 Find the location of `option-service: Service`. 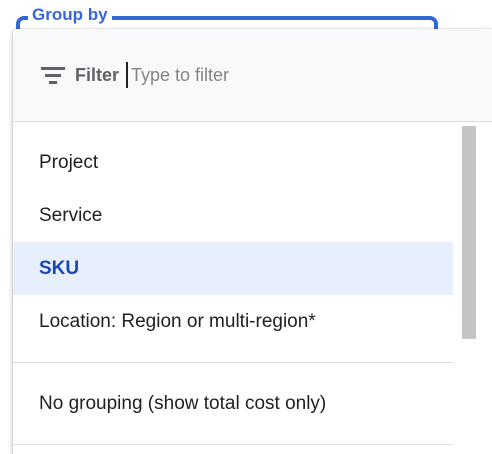

option-service: Service is located at coordinates (233, 215).